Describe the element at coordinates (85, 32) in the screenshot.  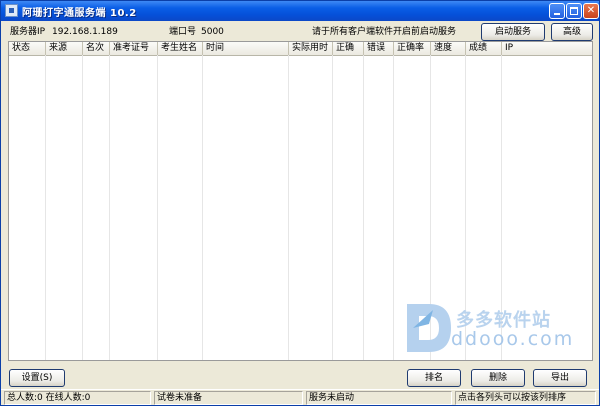
I see `server-ip-value: 192.168.1.189` at that location.